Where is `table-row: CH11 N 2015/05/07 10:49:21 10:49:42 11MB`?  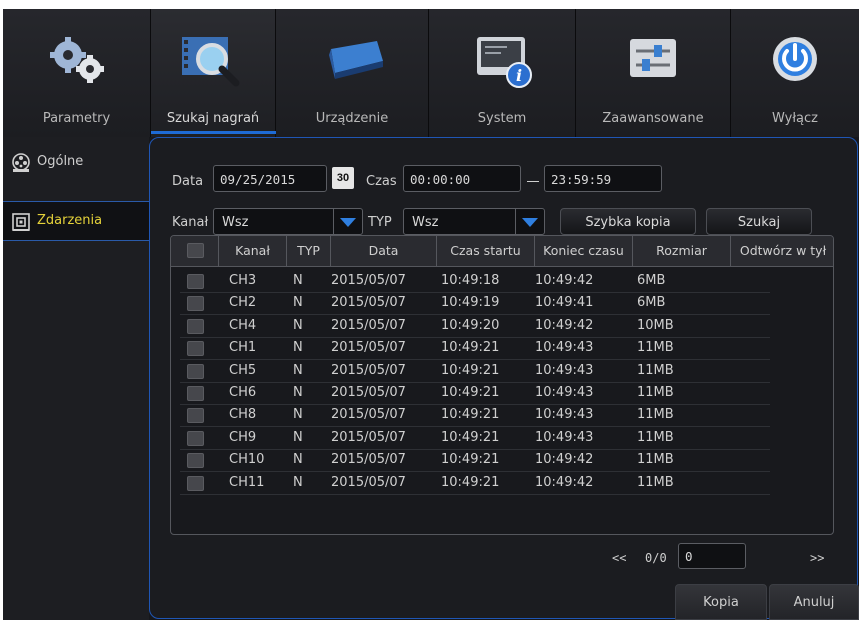
table-row: CH11 N 2015/05/07 10:49:21 10:49:42 11MB is located at coordinates (471, 483).